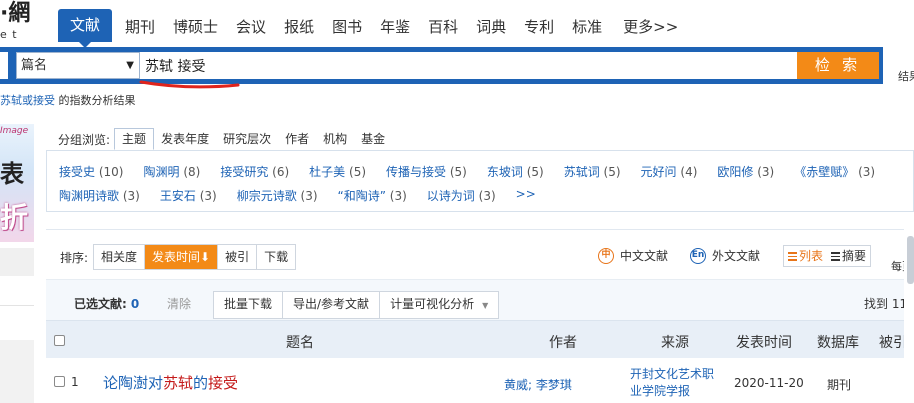 The width and height of the screenshot is (914, 403). What do you see at coordinates (170, 382) in the screenshot?
I see `row-title-link: 论陶澍对苏轼的接受` at bounding box center [170, 382].